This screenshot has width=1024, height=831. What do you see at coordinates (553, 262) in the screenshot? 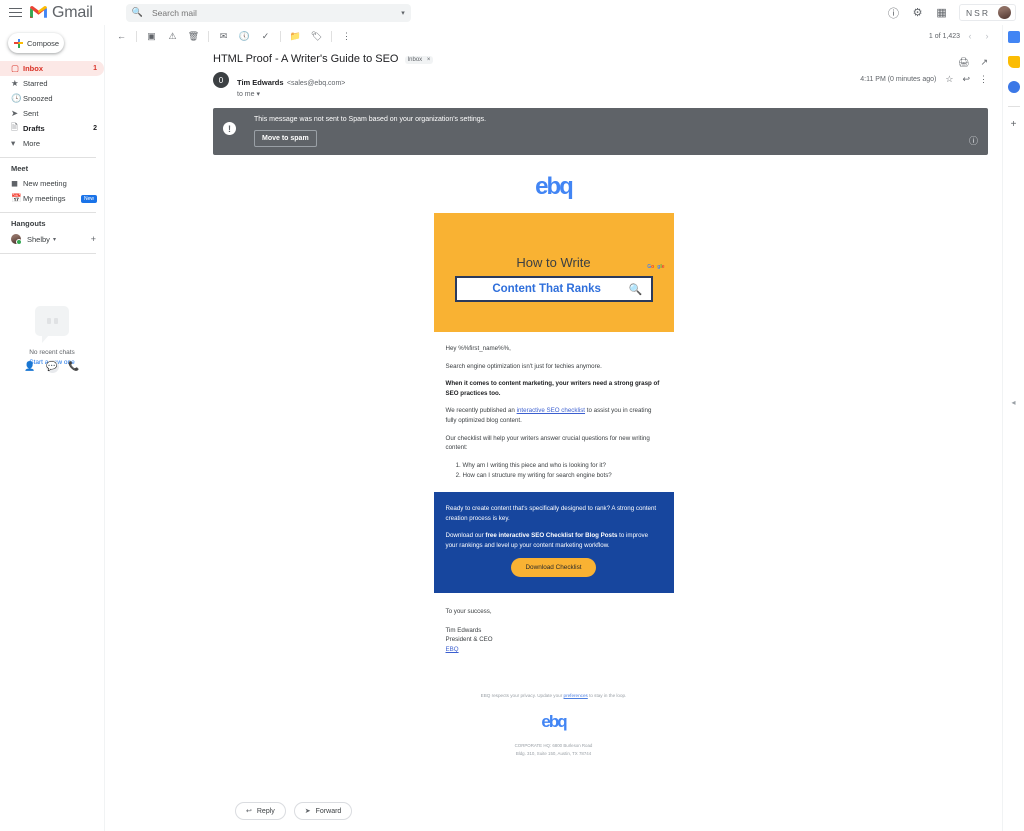
I see `hero-title: How to Write` at bounding box center [553, 262].